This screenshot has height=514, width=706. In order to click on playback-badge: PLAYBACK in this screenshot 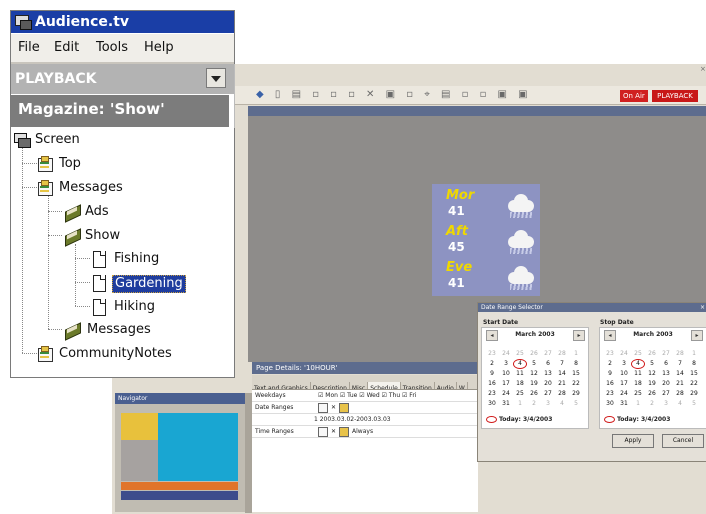, I will do `click(675, 96)`.